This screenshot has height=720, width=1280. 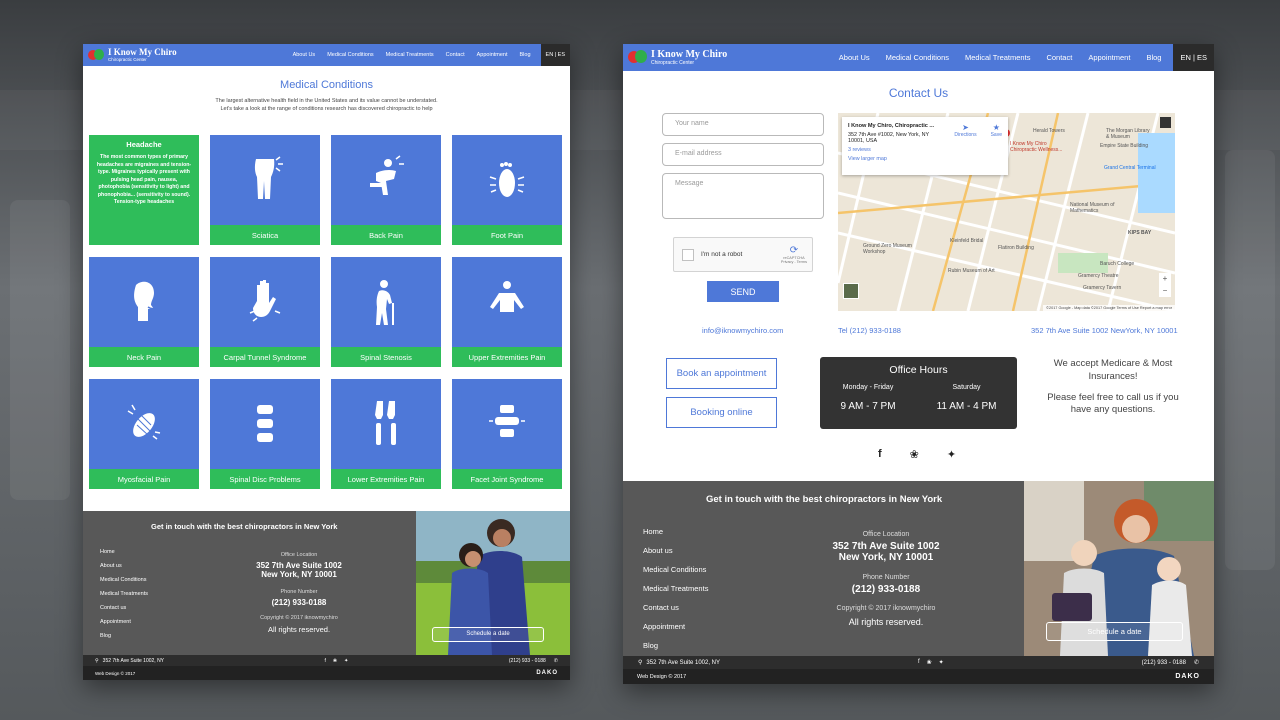 I want to click on captcha-checkbox, so click(x=688, y=254).